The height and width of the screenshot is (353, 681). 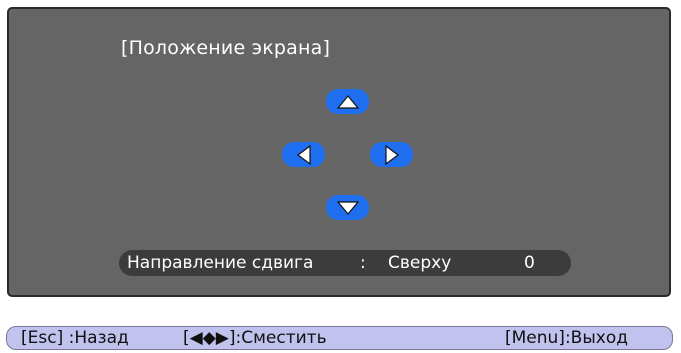 What do you see at coordinates (345, 263) in the screenshot?
I see `shift-direction-status: Направление сдвига : Сверху 0` at bounding box center [345, 263].